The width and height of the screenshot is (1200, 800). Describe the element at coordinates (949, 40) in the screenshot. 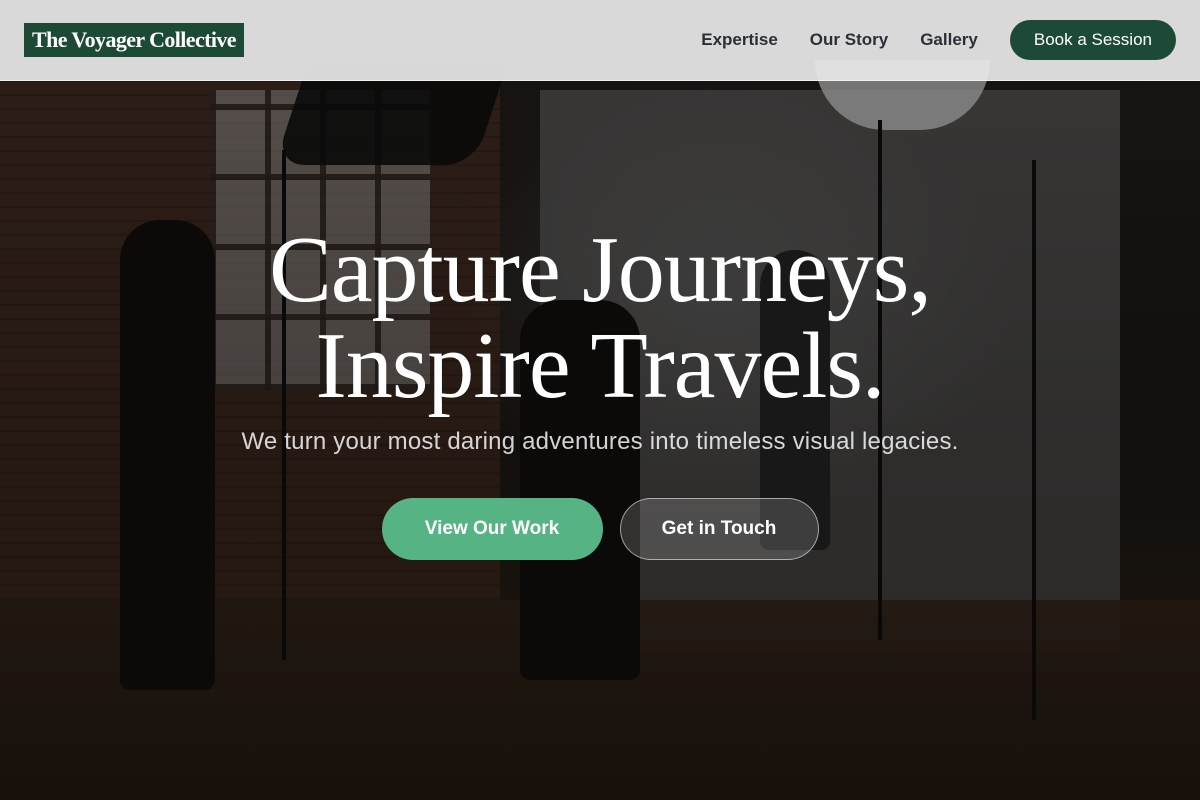

I see `nav-link-gallery: Gallery` at that location.